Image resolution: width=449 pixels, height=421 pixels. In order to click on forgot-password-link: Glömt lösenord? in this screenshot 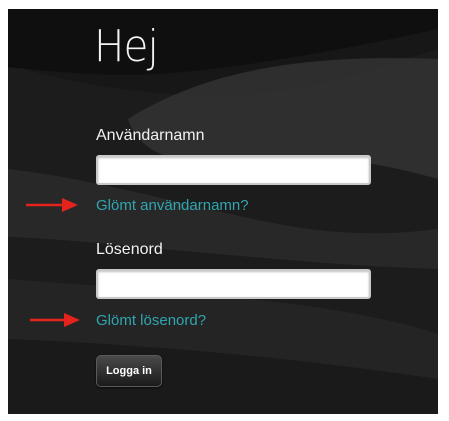, I will do `click(151, 320)`.